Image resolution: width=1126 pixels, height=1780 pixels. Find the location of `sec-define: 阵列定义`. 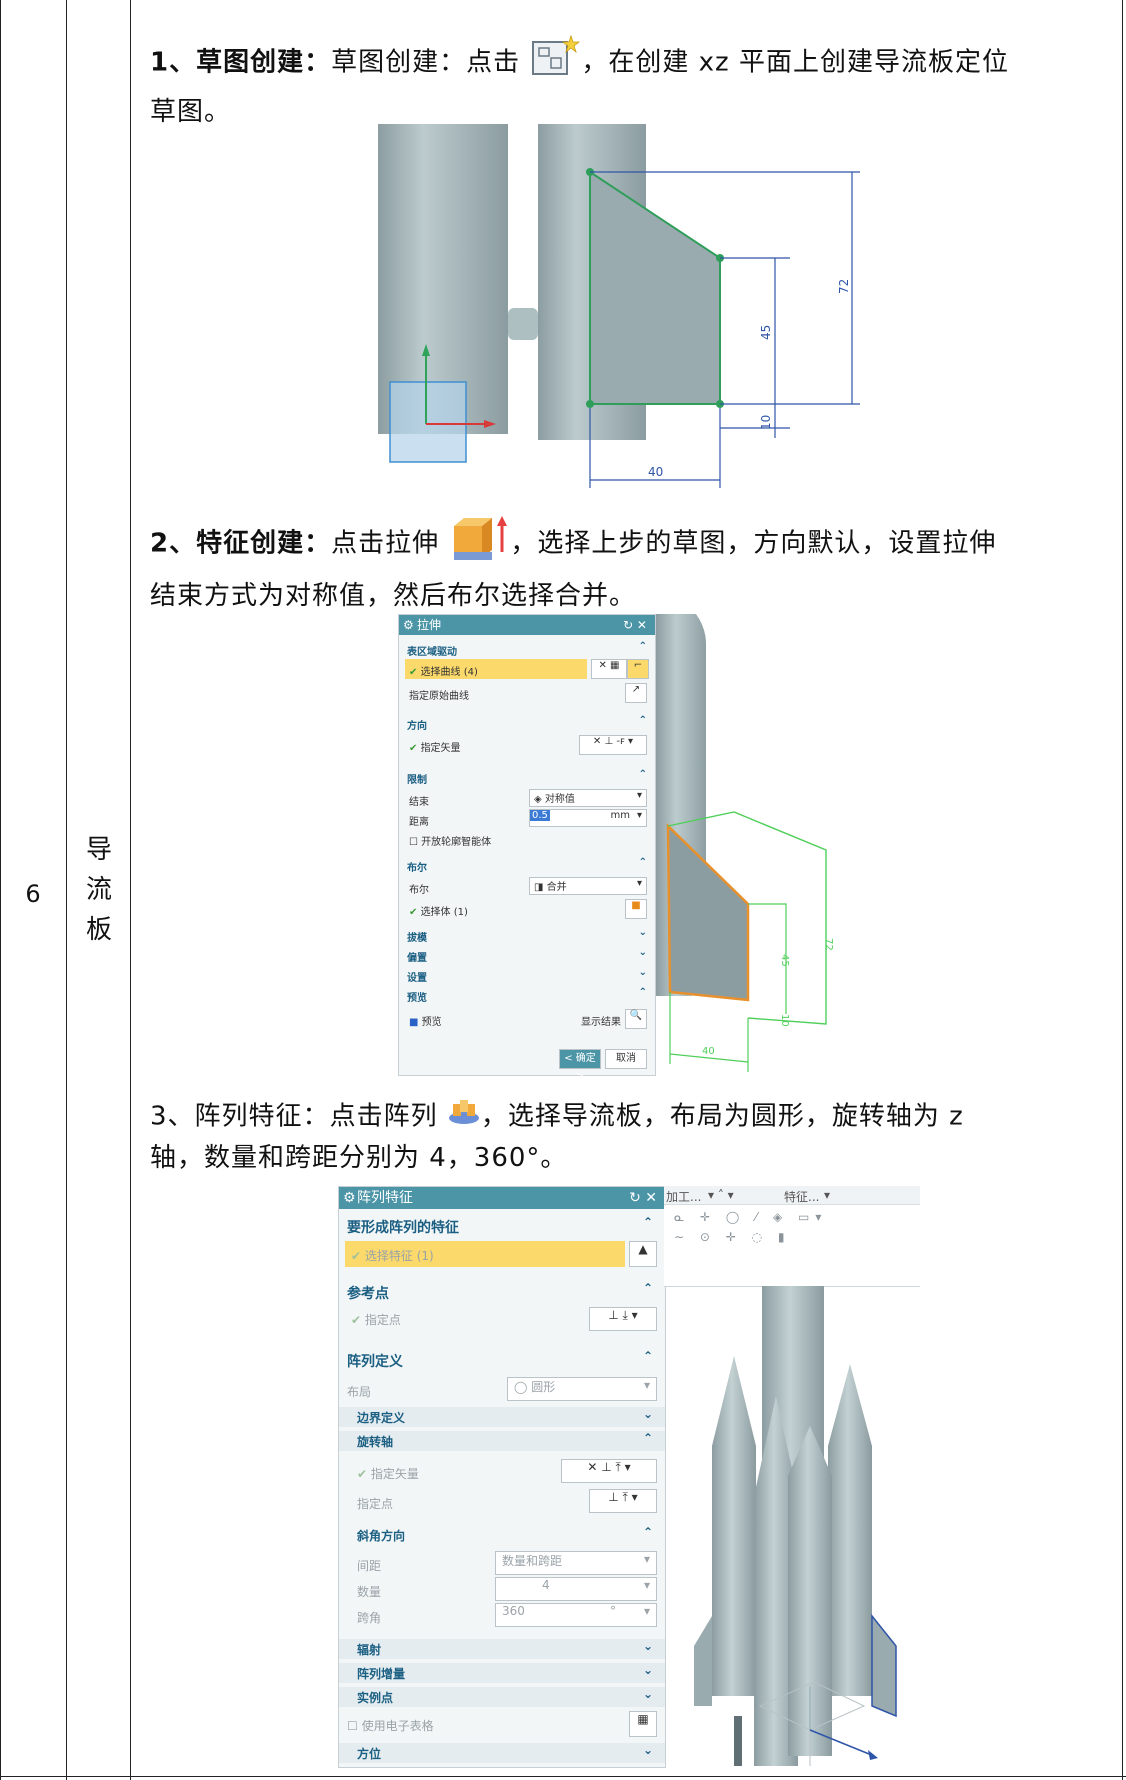

sec-define: 阵列定义 is located at coordinates (375, 1361).